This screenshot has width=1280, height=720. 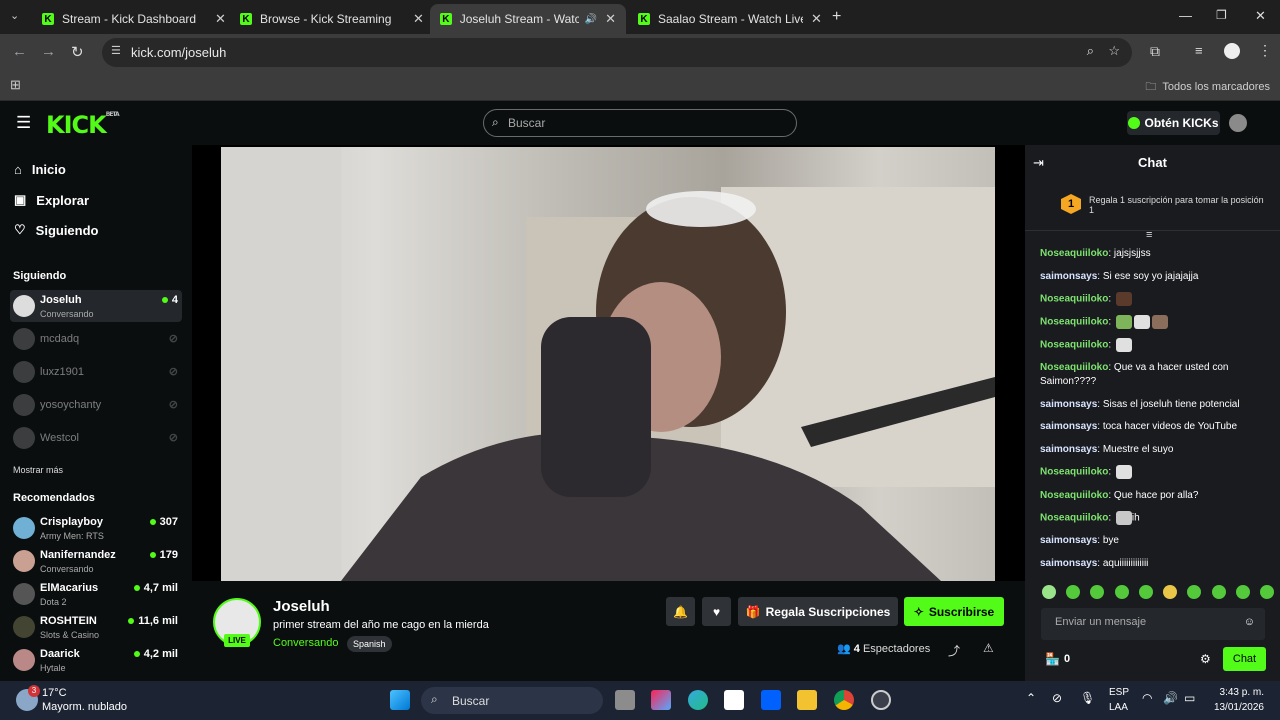 What do you see at coordinates (1236, 707) in the screenshot?
I see `clock-date: 13/01/2026` at bounding box center [1236, 707].